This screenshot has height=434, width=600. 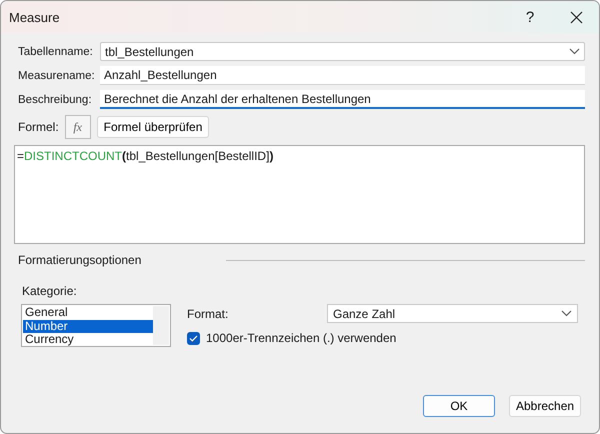 I want to click on format-dropdown: Ganze Zahl, so click(x=452, y=313).